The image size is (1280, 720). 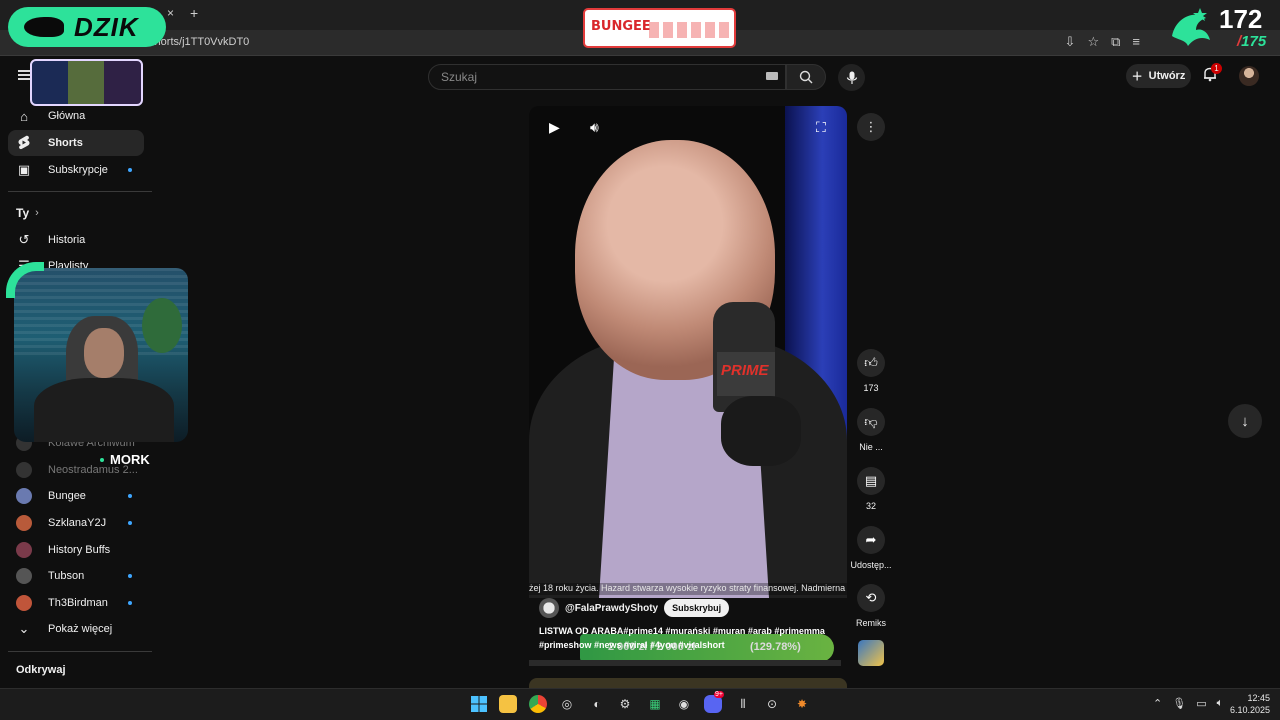 I want to click on thumbs-down-icon: 👎︎, so click(x=871, y=422).